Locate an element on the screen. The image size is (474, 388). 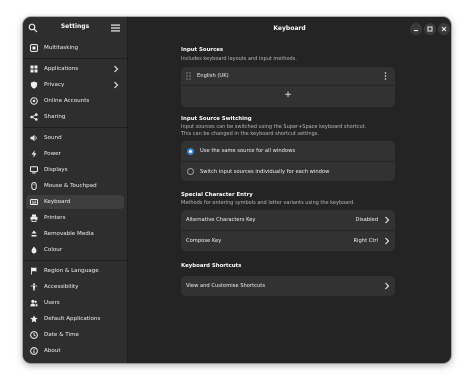
hamburger-menu-icon is located at coordinates (115, 28).